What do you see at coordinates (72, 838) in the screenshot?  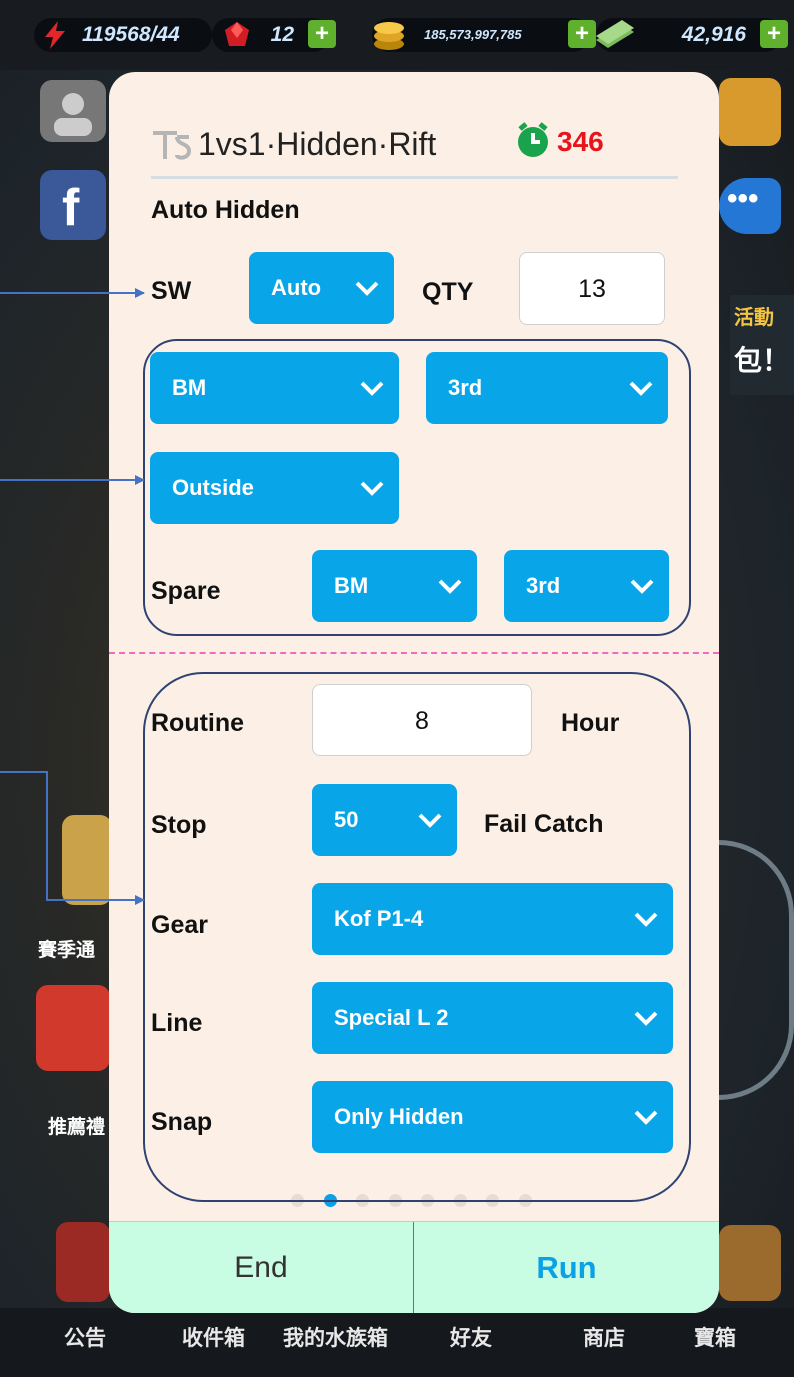 I see `gear-annotation-arrow` at bounding box center [72, 838].